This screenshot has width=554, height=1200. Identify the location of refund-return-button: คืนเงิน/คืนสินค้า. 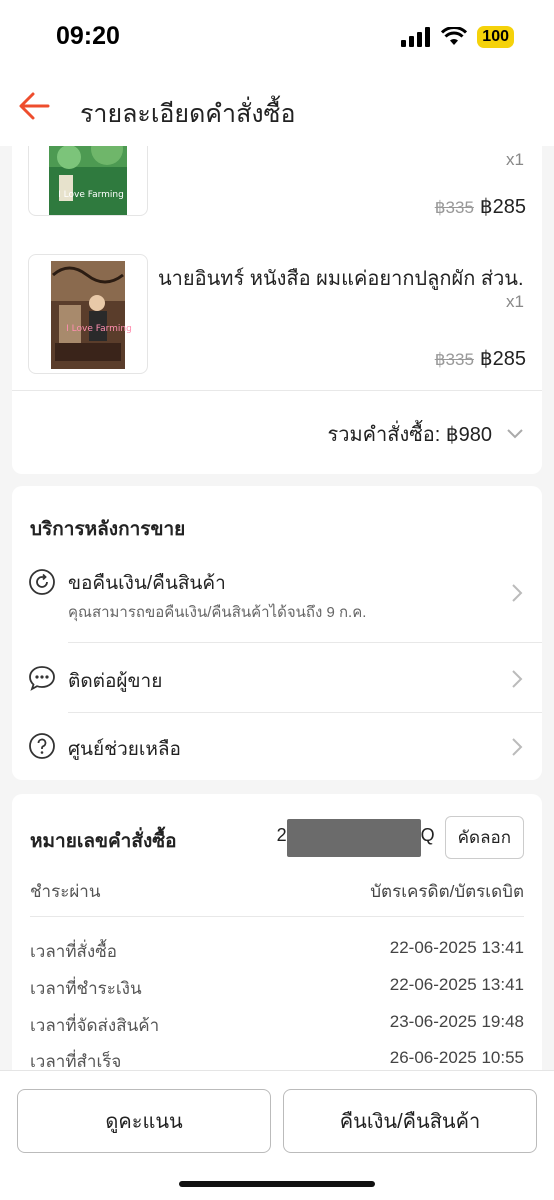
(410, 1121).